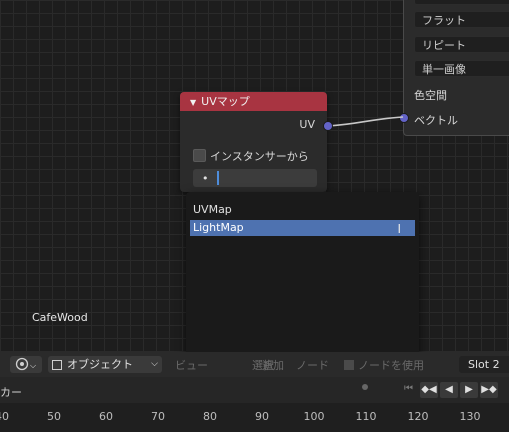  What do you see at coordinates (158, 416) in the screenshot?
I see `frame-tick: 70` at bounding box center [158, 416].